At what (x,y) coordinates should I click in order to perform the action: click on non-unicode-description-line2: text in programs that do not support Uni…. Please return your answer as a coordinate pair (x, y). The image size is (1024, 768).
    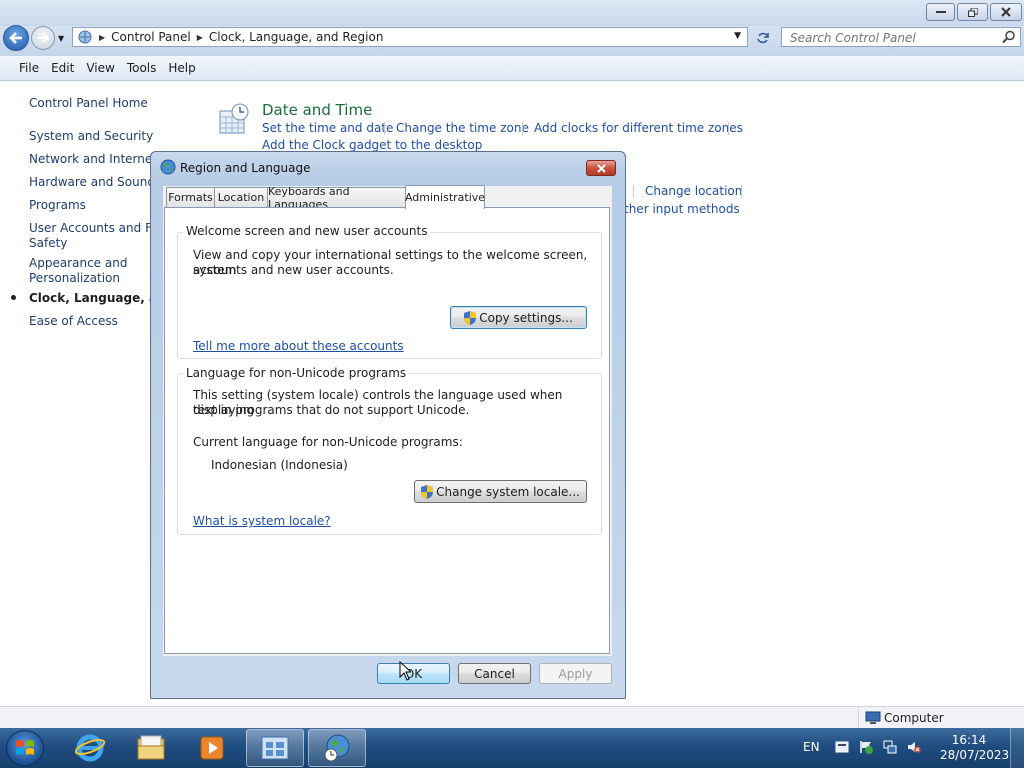
    Looking at the image, I should click on (331, 410).